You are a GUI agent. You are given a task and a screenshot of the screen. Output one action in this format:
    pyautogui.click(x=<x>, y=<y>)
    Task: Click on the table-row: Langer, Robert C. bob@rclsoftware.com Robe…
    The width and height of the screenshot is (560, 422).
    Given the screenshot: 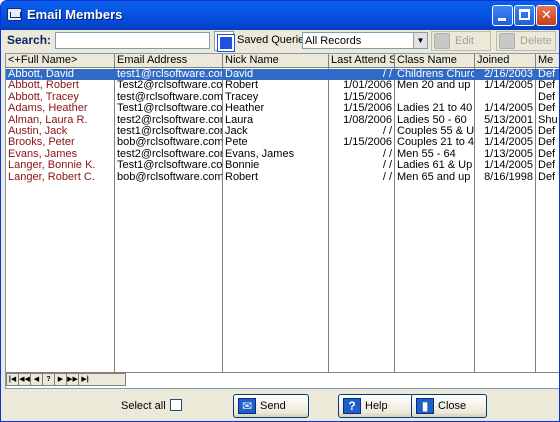 What is the action you would take?
    pyautogui.click(x=282, y=177)
    